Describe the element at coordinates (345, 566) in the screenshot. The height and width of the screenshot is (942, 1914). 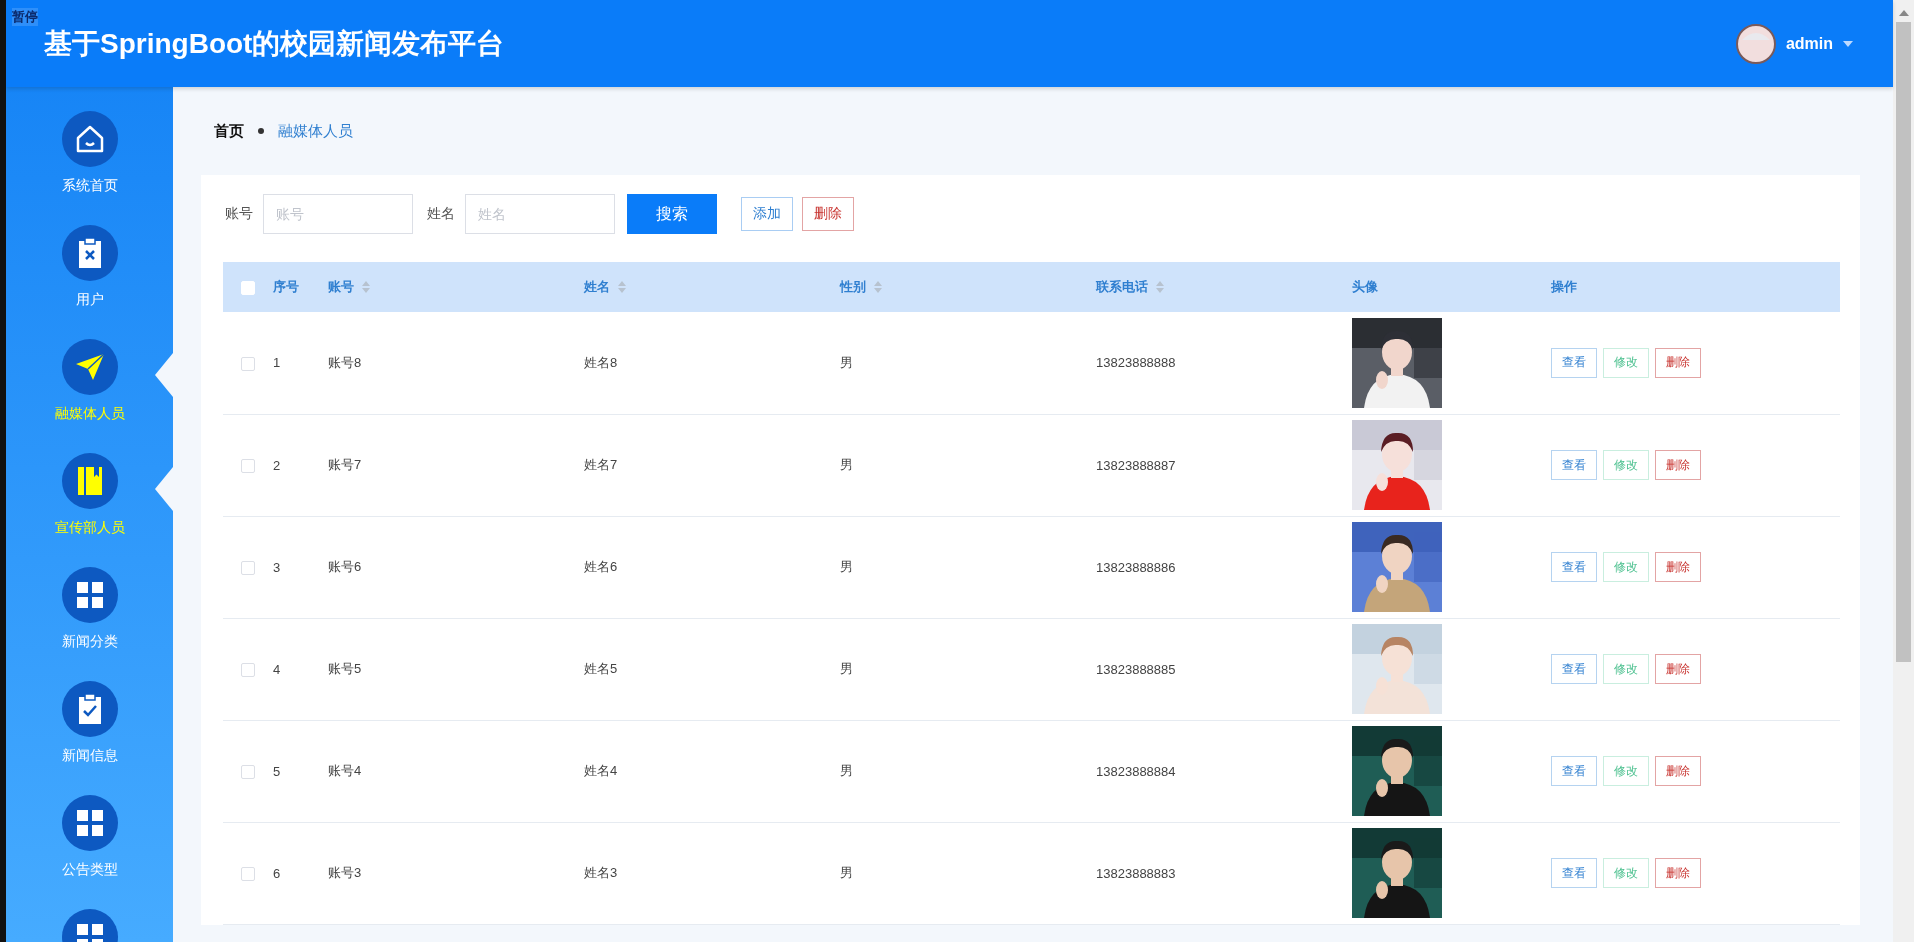
I see `table-cell: 账号6` at that location.